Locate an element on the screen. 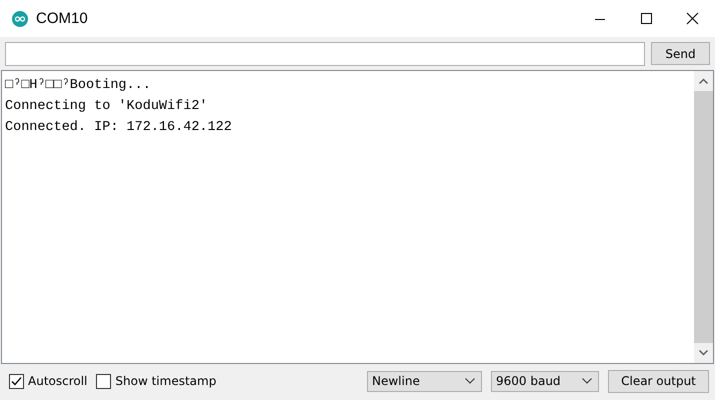  output-line: Connecting to 'KoduWifi2' is located at coordinates (107, 107).